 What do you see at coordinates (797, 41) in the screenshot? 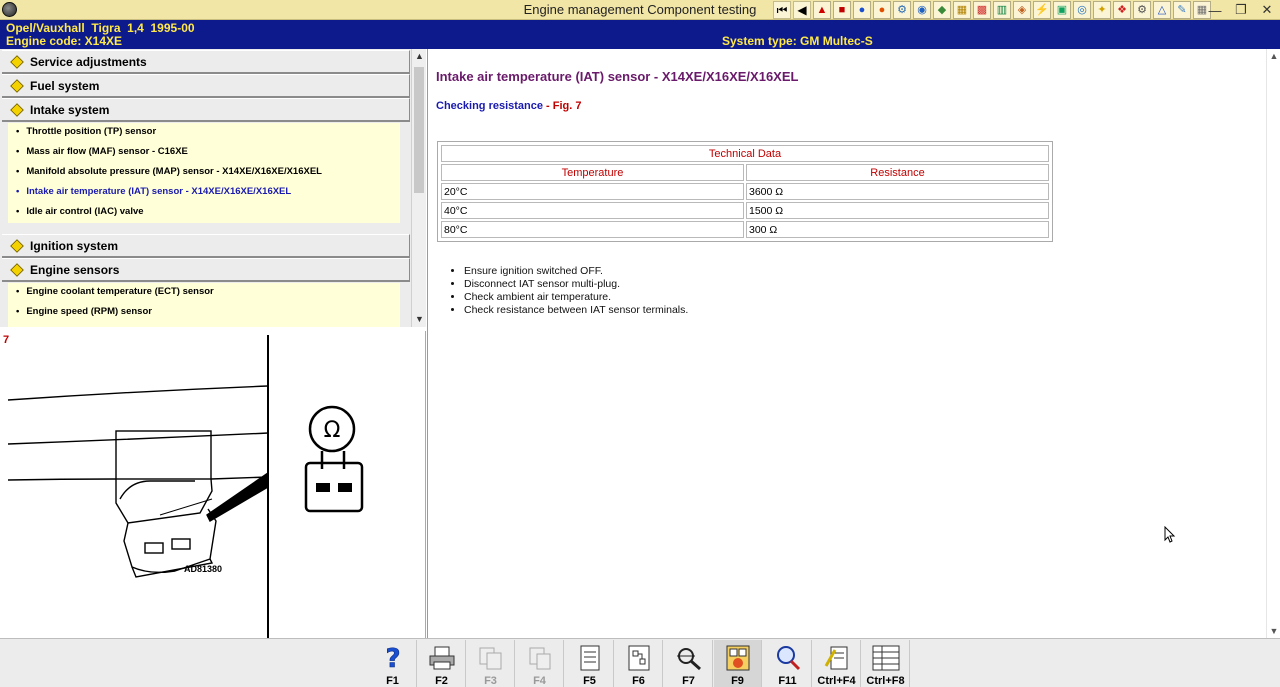
I see `system-type: System type: GM Multec-S` at bounding box center [797, 41].